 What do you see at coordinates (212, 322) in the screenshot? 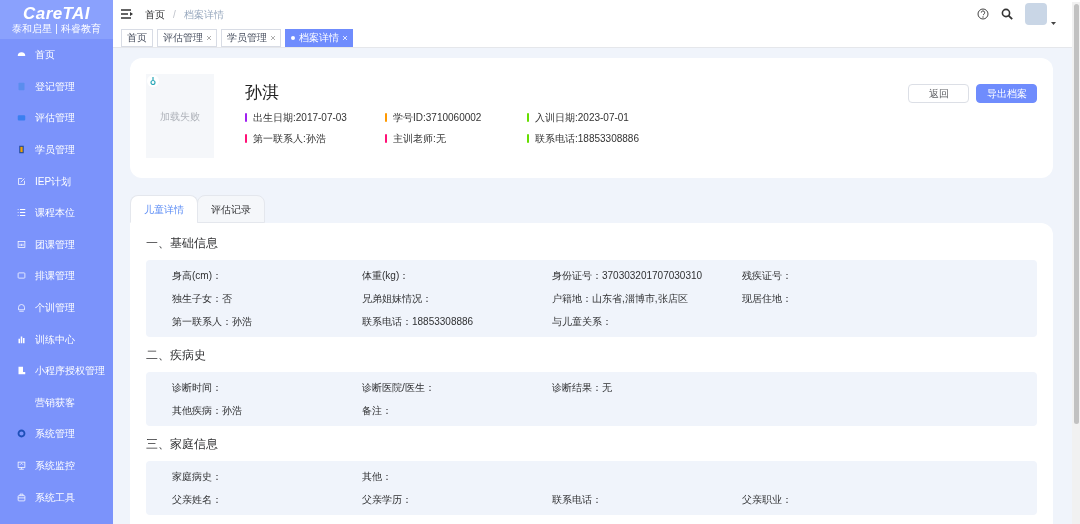
I see `field-text: 第一联系人：孙浩` at bounding box center [212, 322].